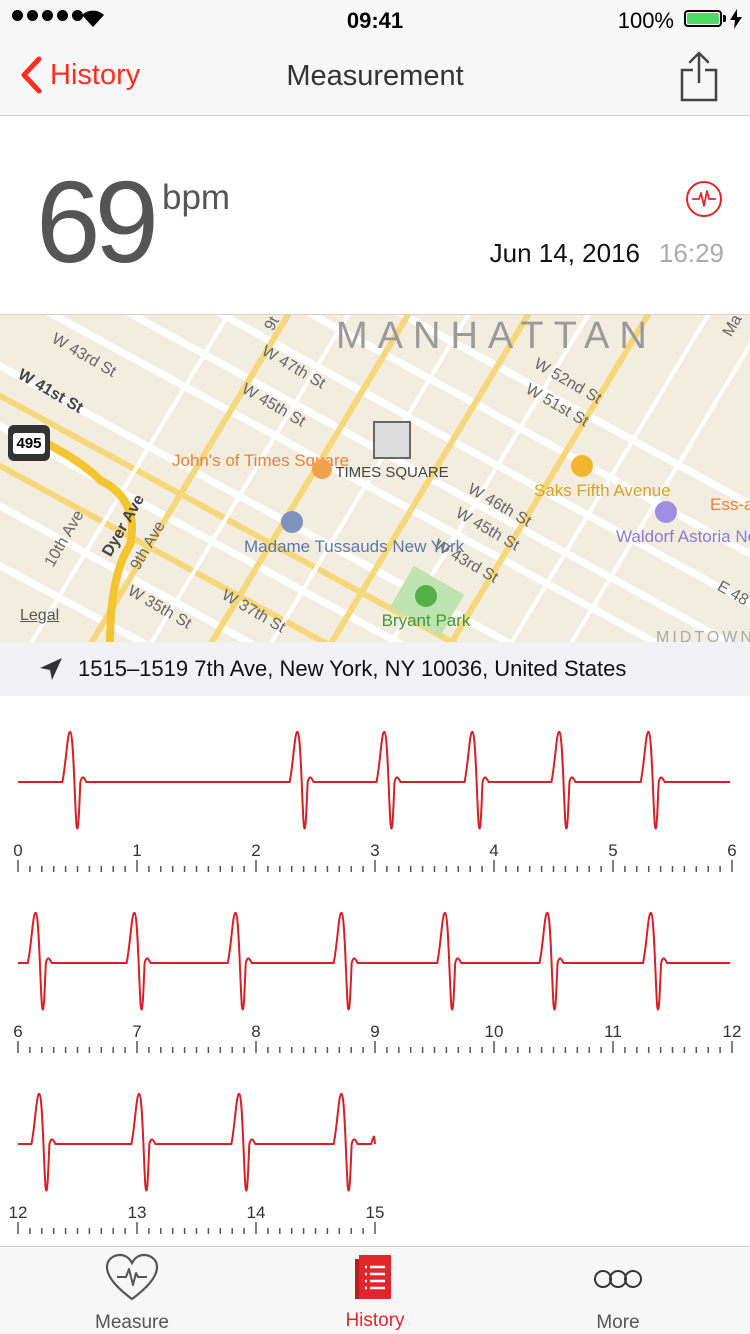 Image resolution: width=750 pixels, height=1334 pixels. Describe the element at coordinates (196, 197) in the screenshot. I see `bpm-unit: bpm` at that location.